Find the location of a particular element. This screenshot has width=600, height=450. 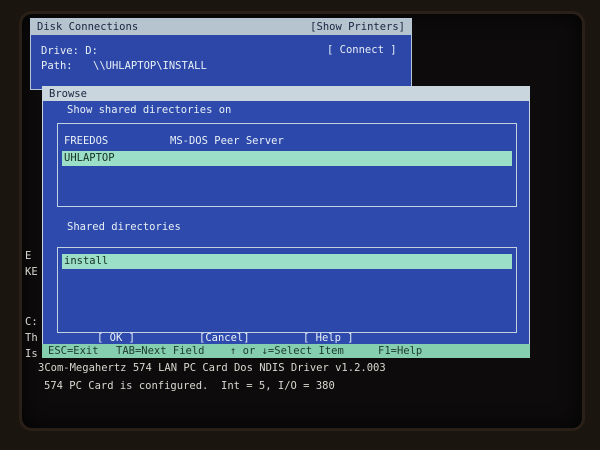

status-tab: TAB=Next Field is located at coordinates (160, 351).